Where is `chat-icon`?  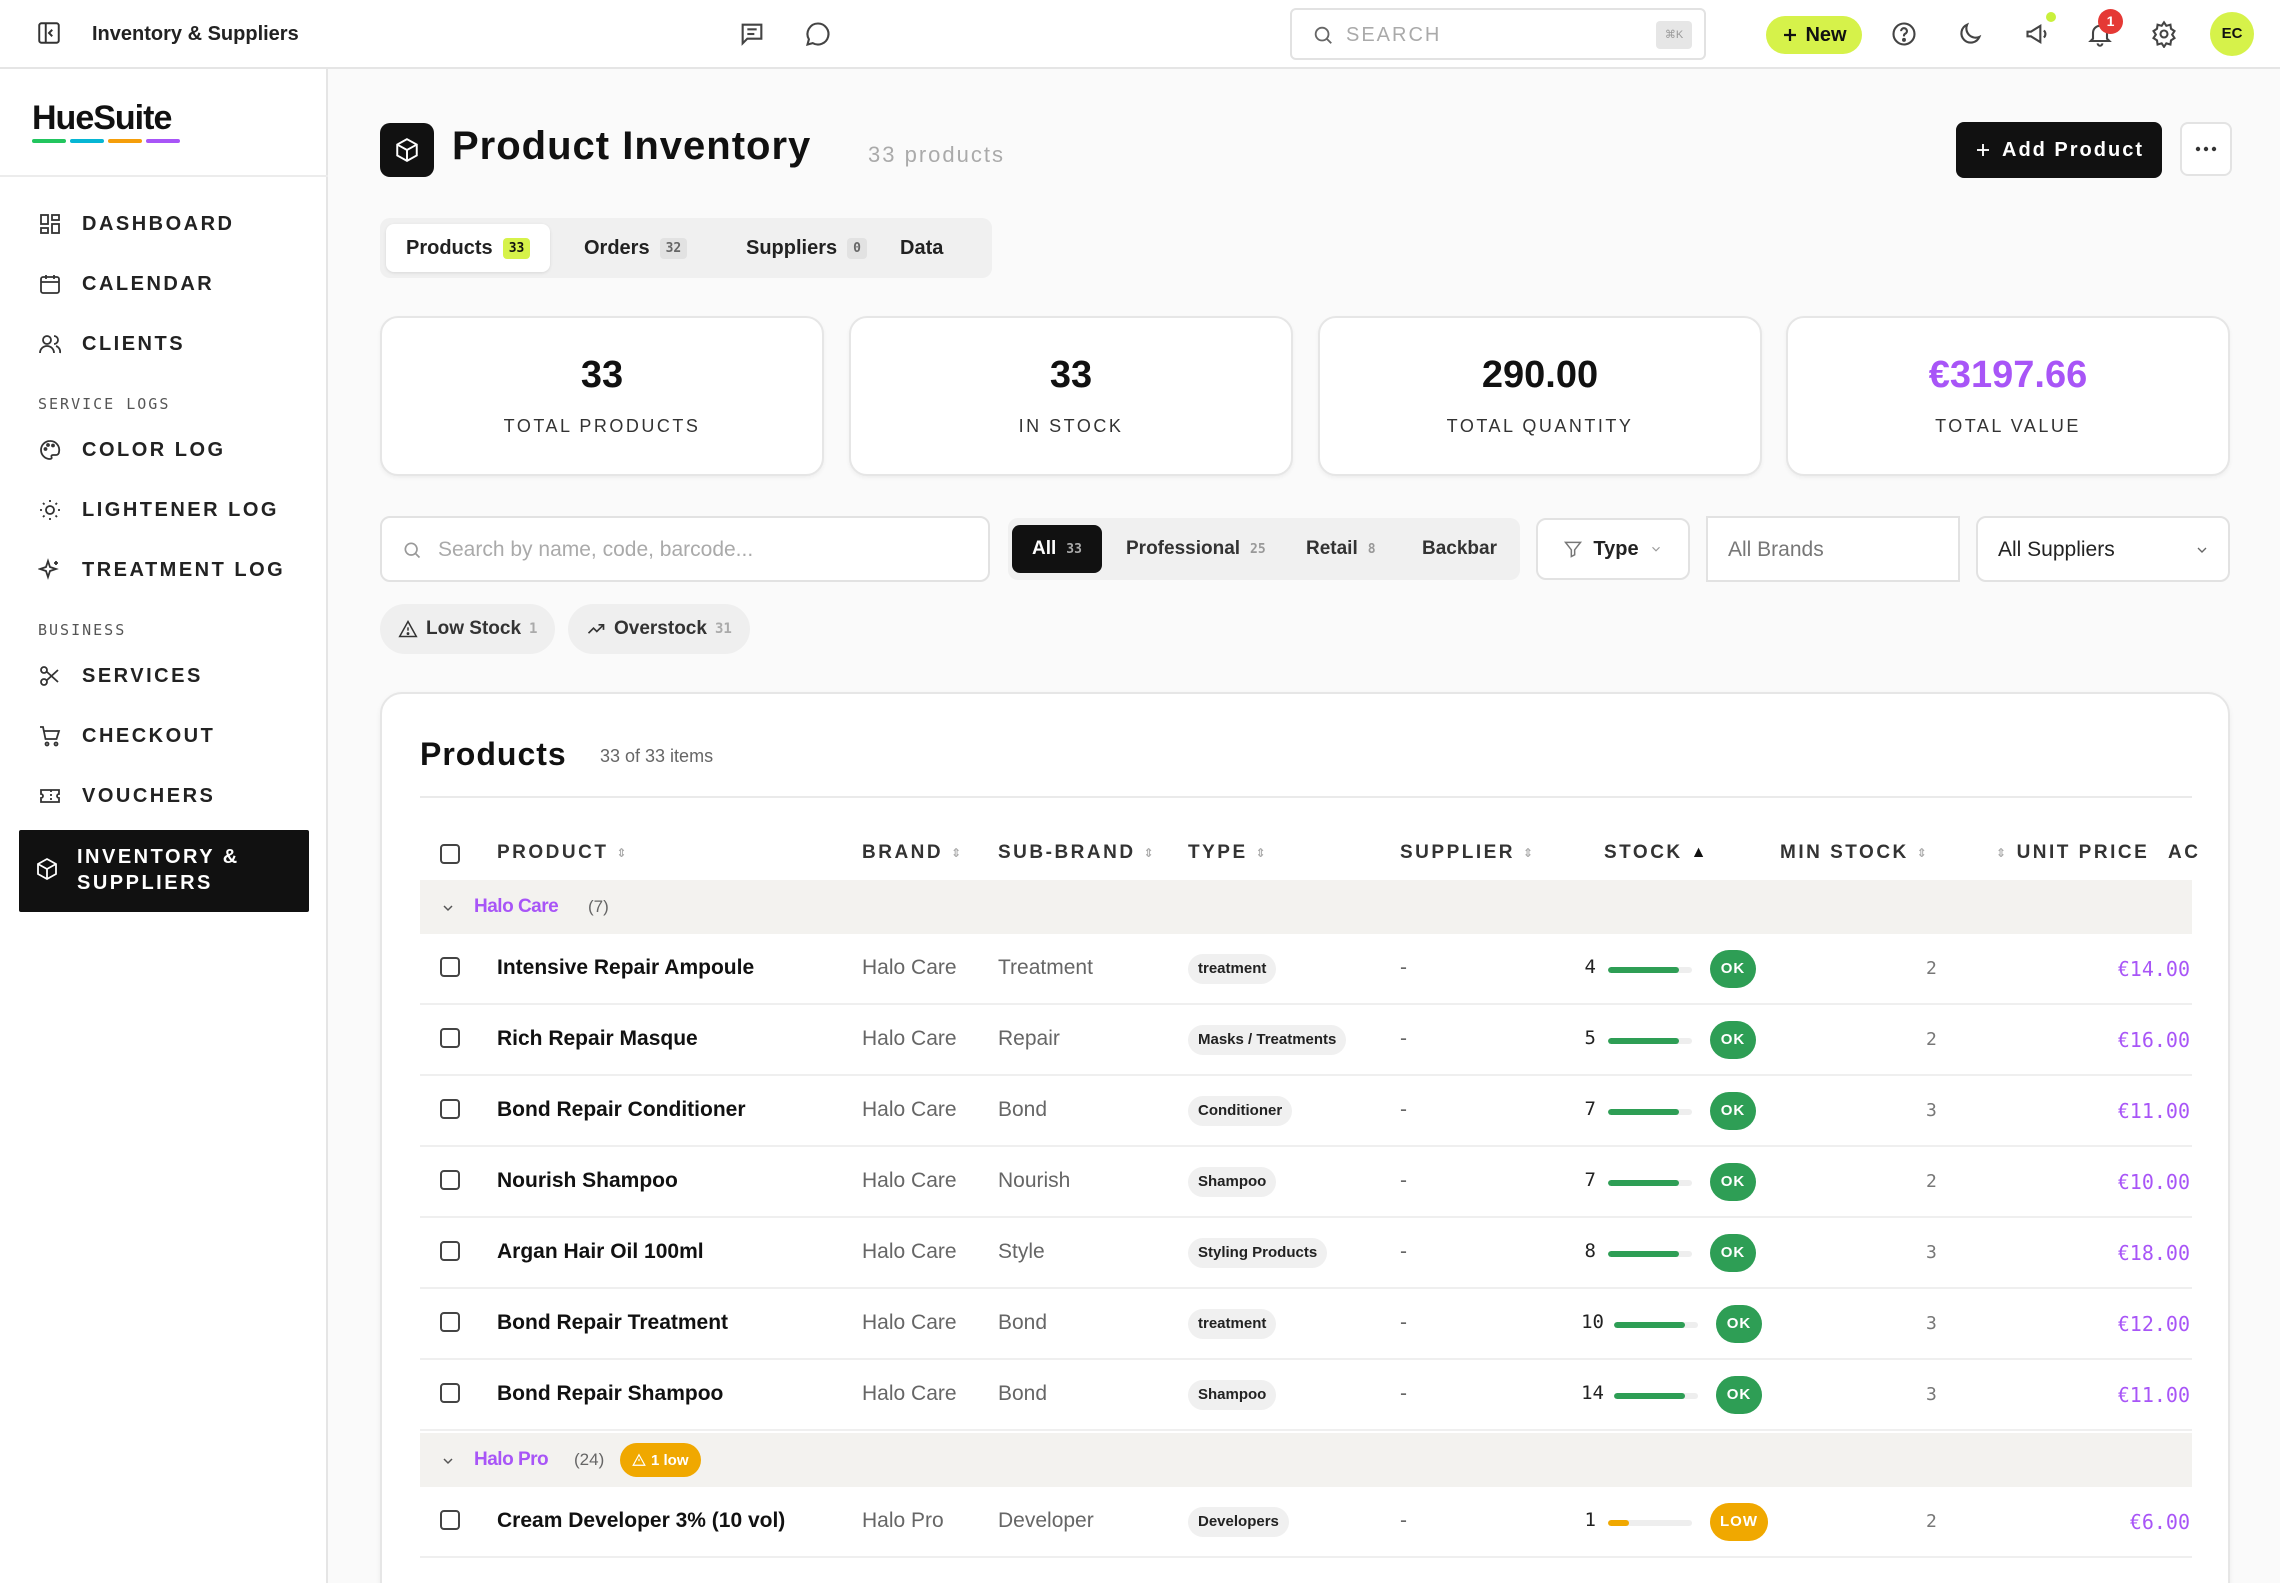
chat-icon is located at coordinates (818, 34).